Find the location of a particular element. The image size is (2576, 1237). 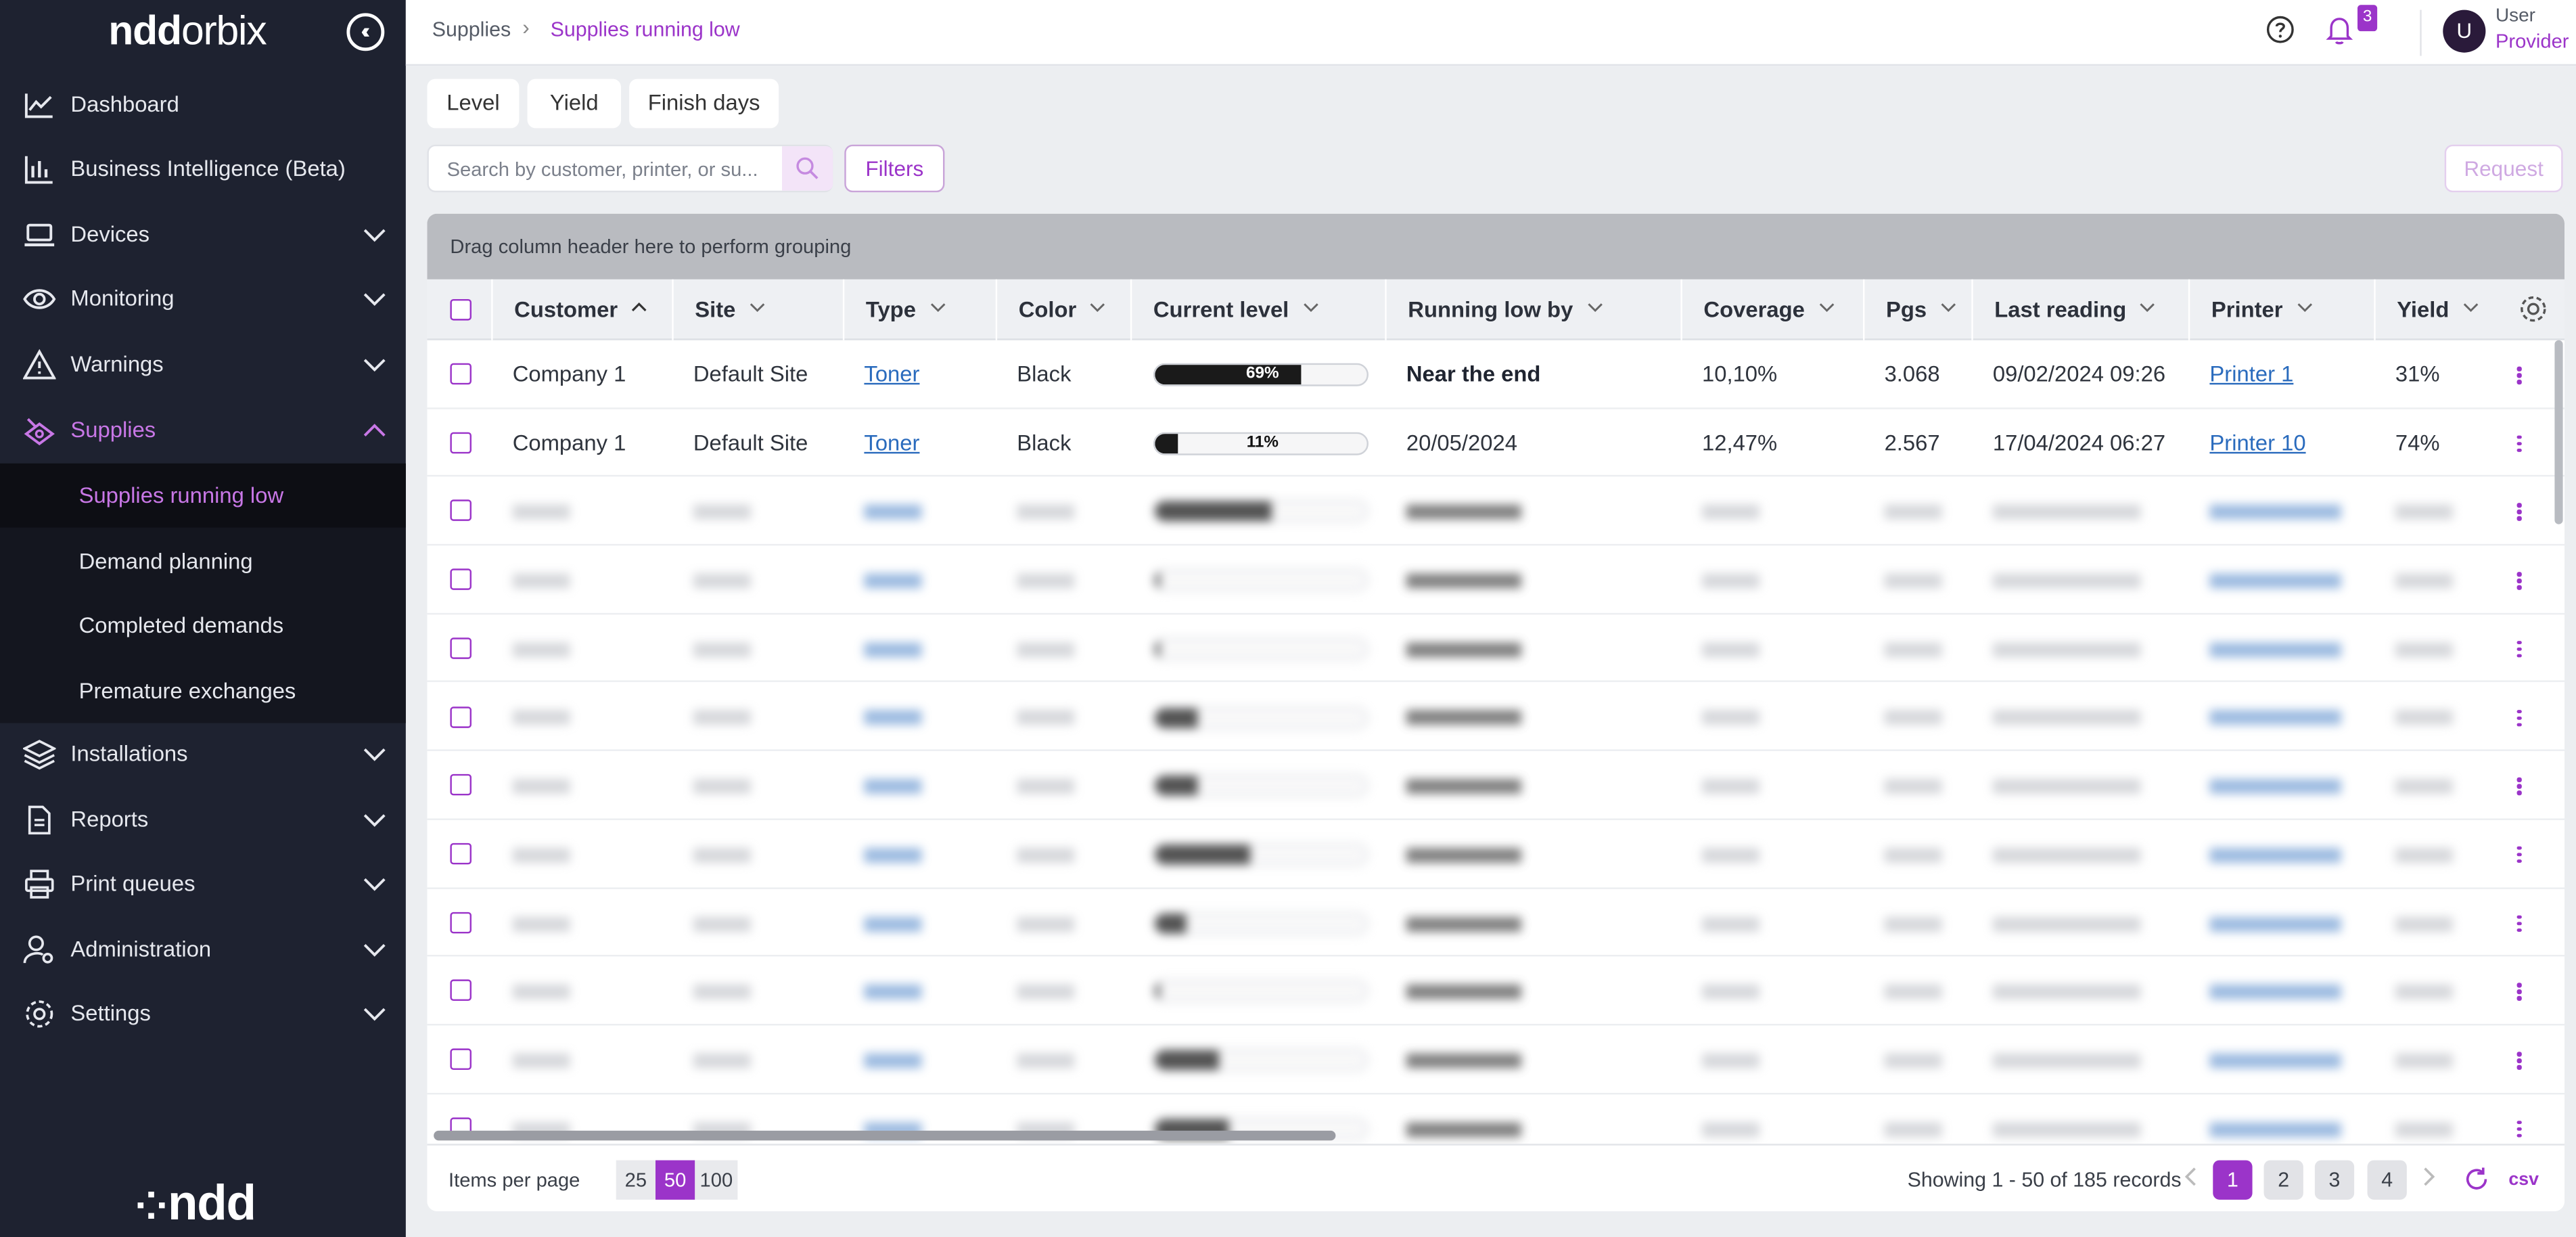

tab-level: Level is located at coordinates (473, 103).